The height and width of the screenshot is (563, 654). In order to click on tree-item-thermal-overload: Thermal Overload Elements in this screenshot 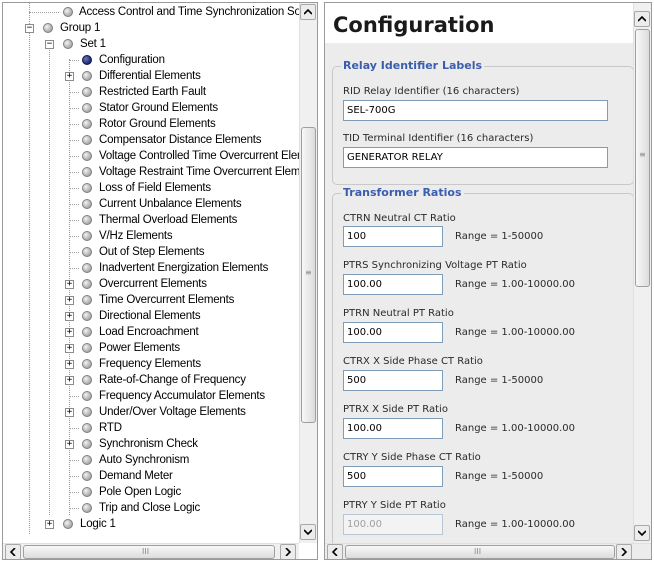, I will do `click(152, 220)`.